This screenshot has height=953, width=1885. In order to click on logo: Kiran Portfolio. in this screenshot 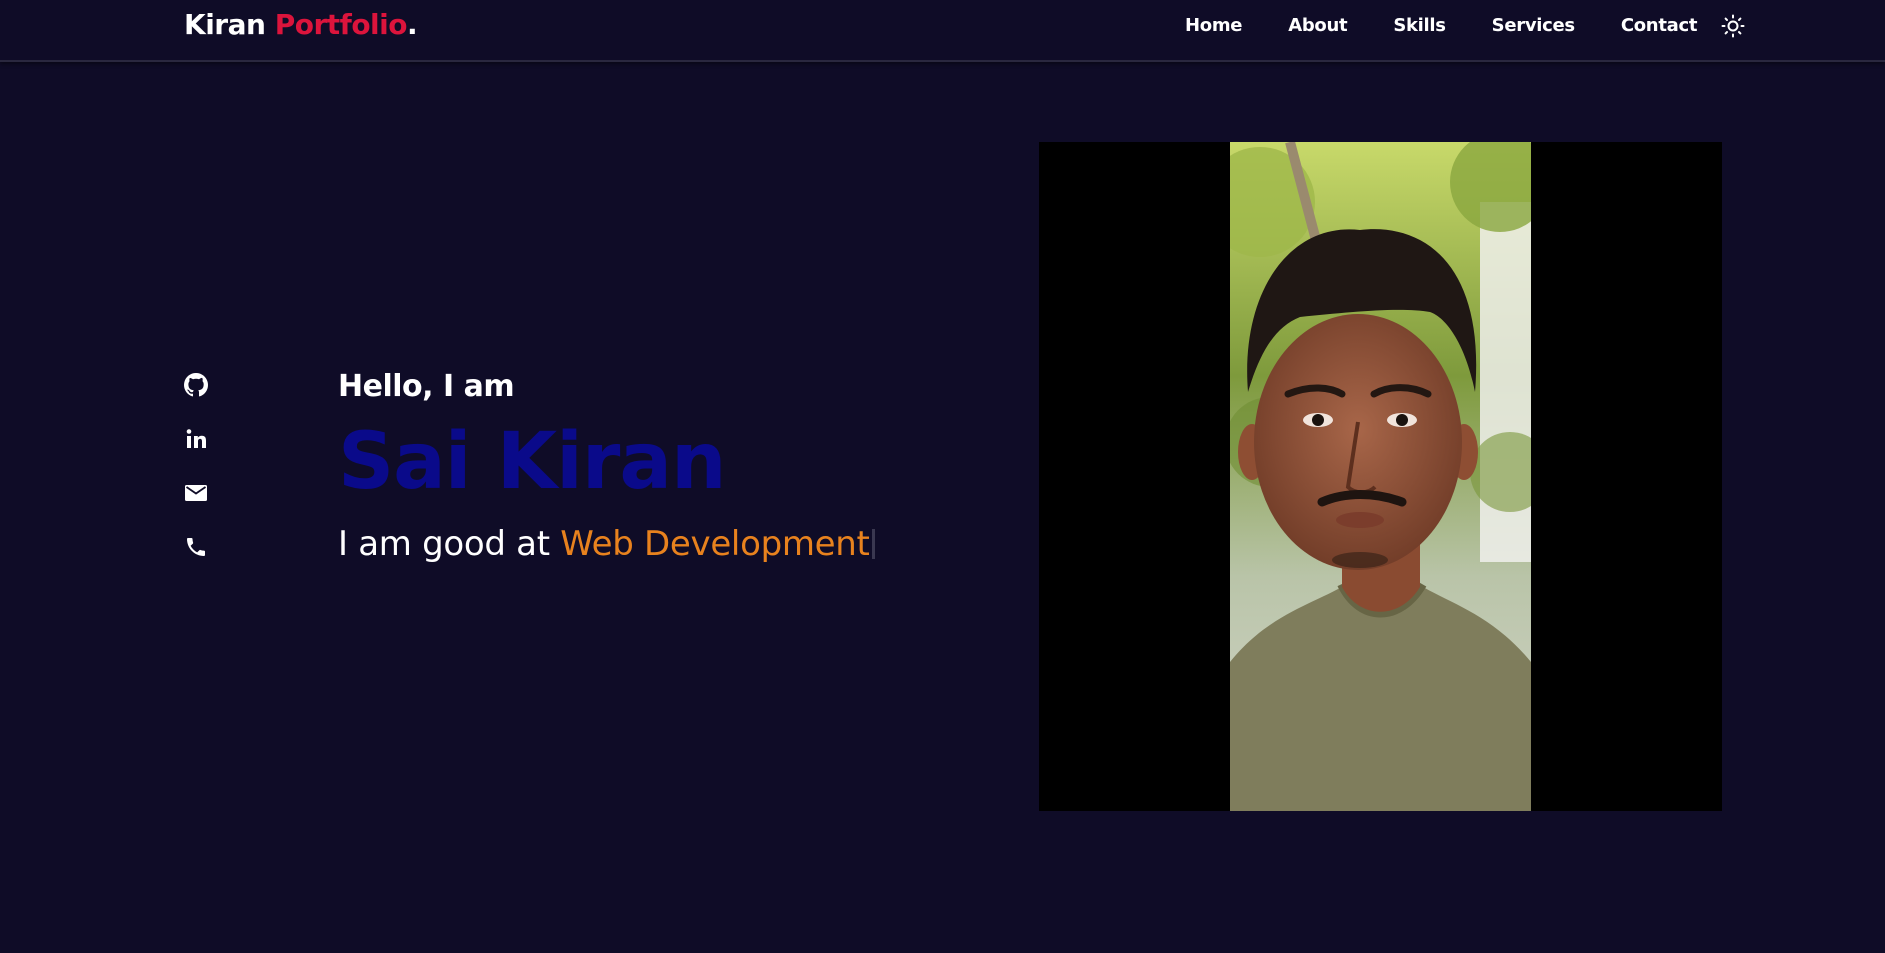, I will do `click(301, 24)`.